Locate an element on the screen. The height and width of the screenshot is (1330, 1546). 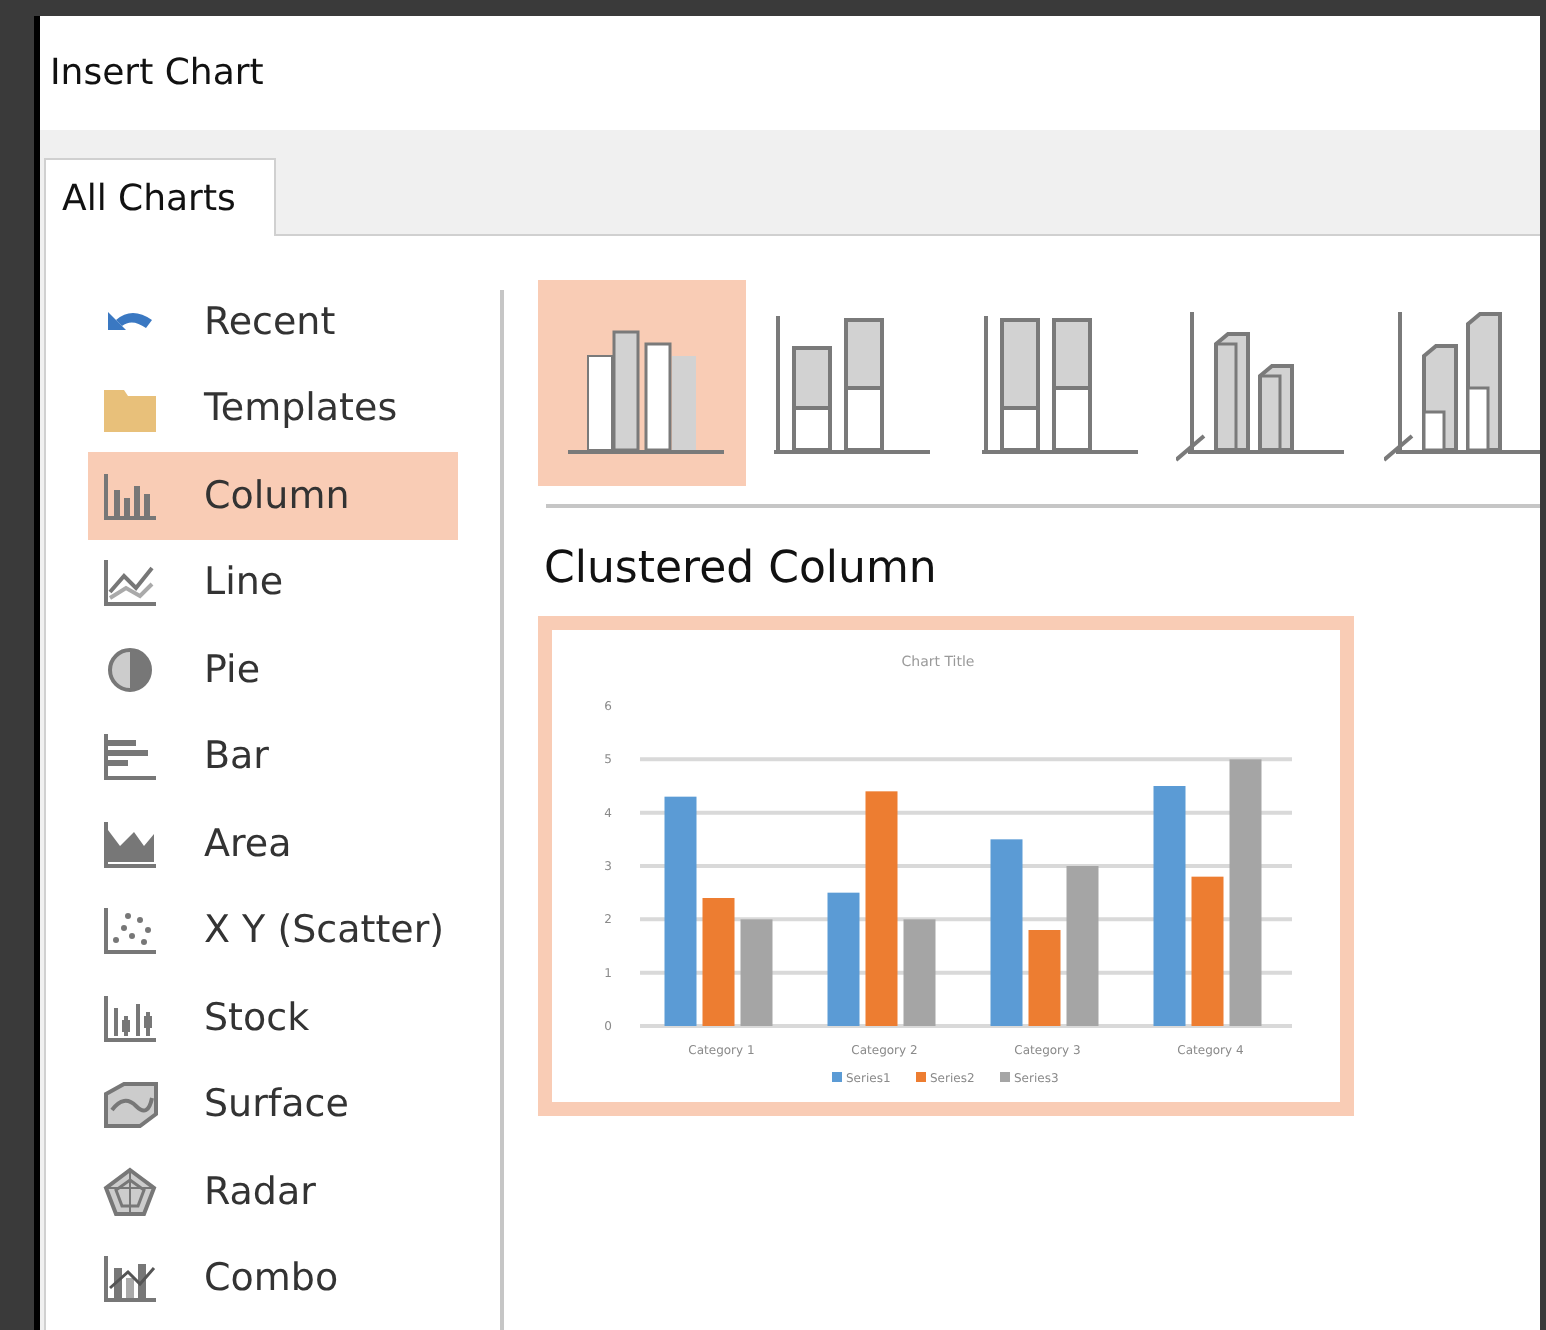
sidebar-item: Combo is located at coordinates (273, 1278).